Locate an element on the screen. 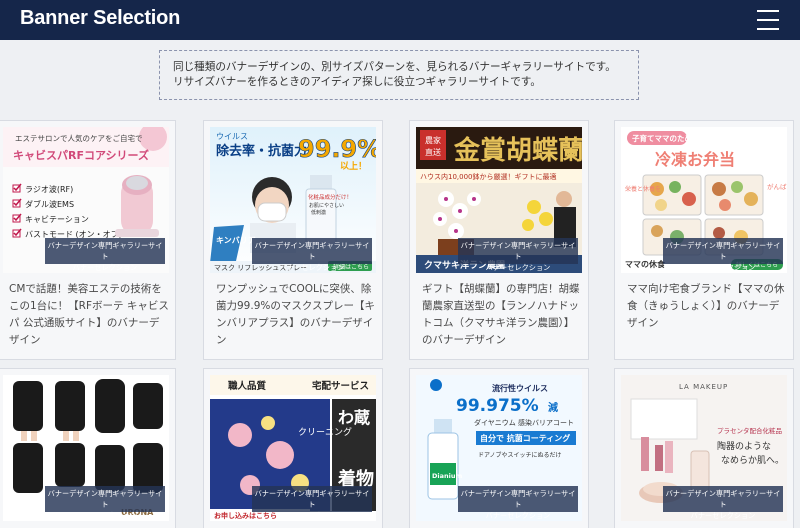 This screenshot has width=800, height=528. top-header: Banner Selection is located at coordinates (400, 20).